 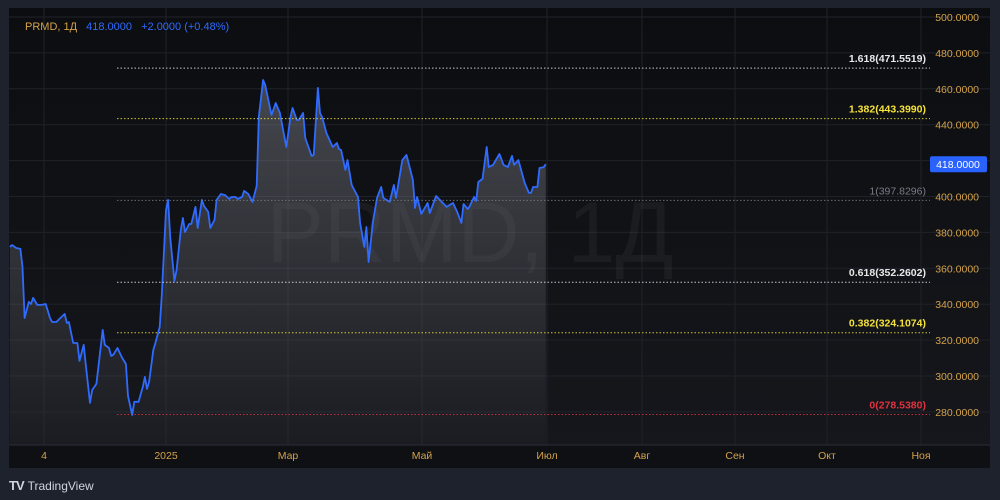 I want to click on x-tick-label: Окт, so click(x=827, y=456).